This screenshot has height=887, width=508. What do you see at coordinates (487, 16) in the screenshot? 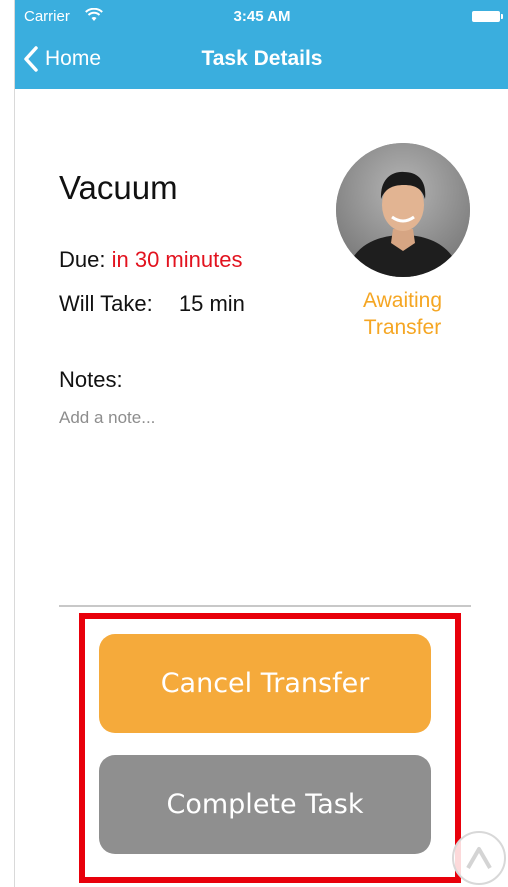
I see `battery-icon` at bounding box center [487, 16].